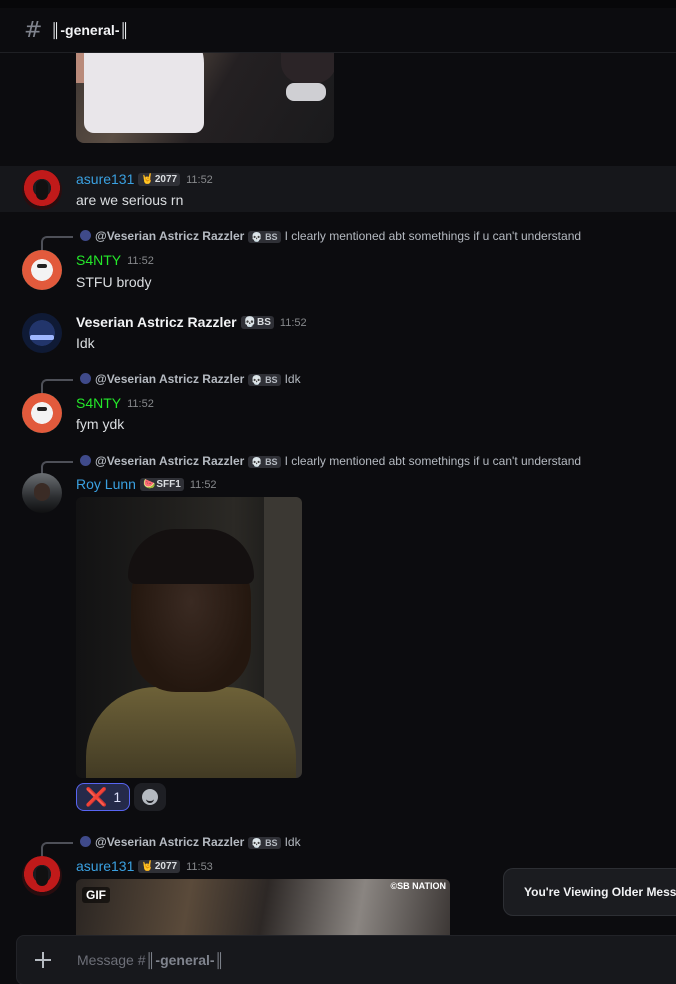 The width and height of the screenshot is (676, 984). Describe the element at coordinates (100, 424) in the screenshot. I see `message-text: fym ydk` at that location.